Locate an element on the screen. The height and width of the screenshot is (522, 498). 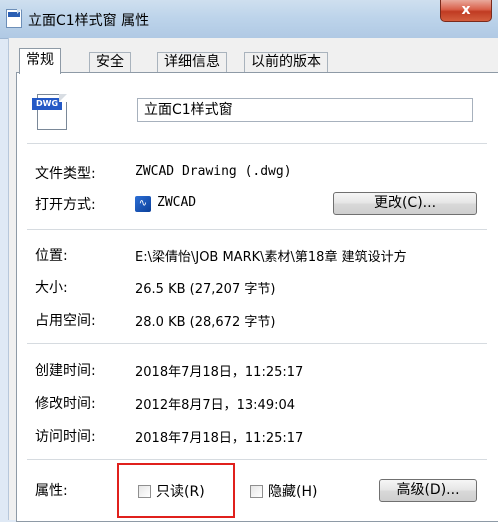
close-button: x is located at coordinates (466, 11).